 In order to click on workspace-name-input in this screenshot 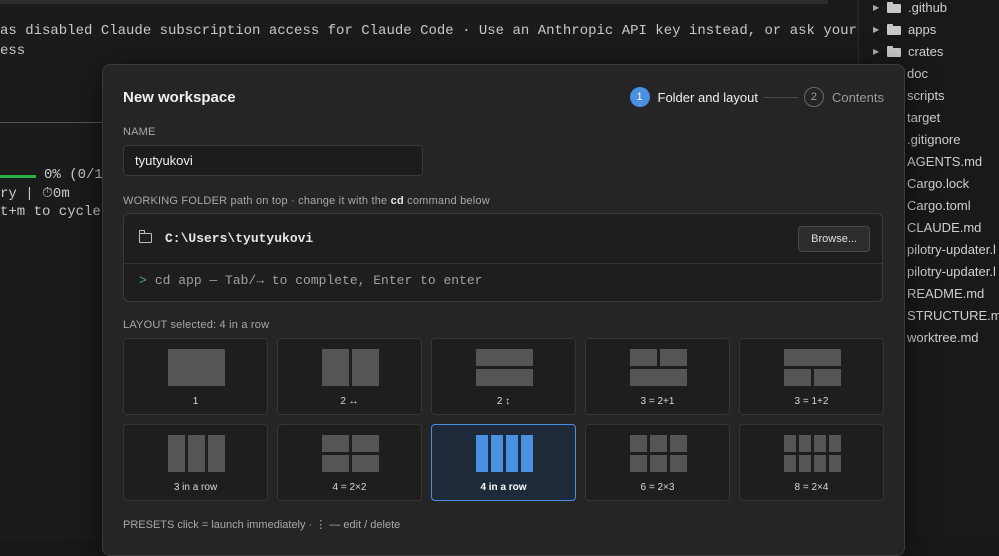, I will do `click(273, 160)`.